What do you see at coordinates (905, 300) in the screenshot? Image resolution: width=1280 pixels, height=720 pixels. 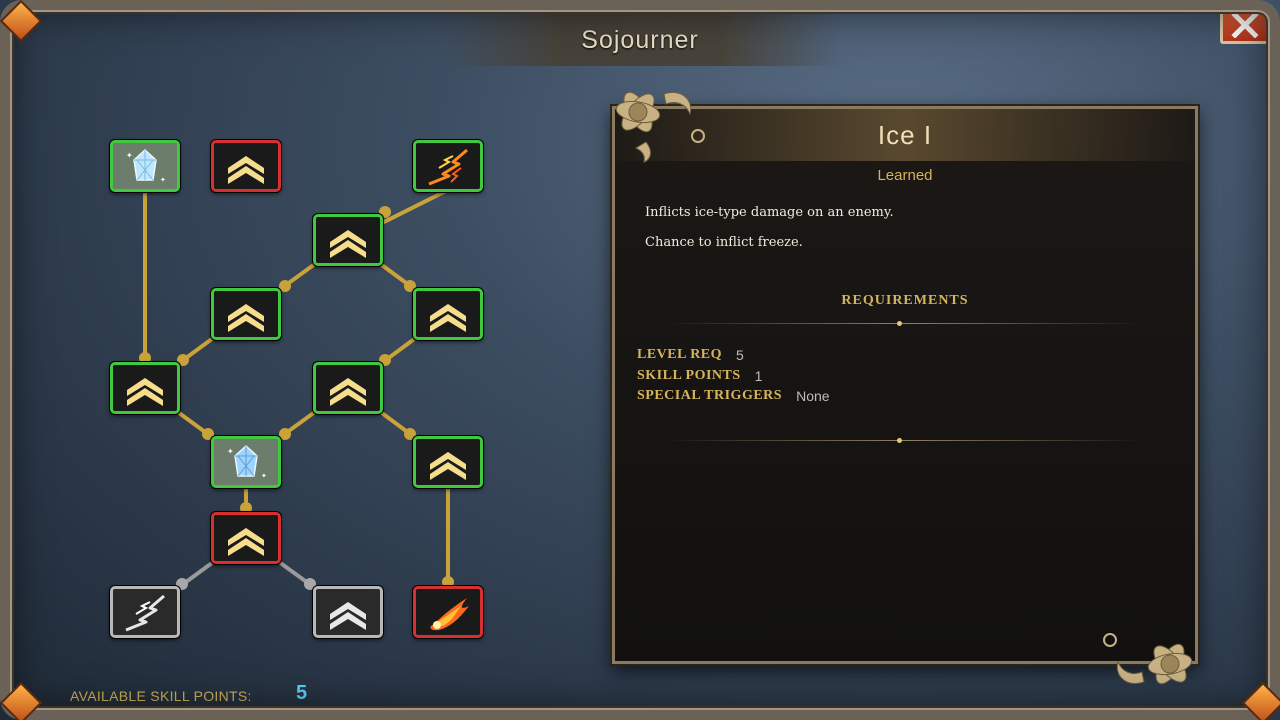 I see `requirements-heading: REQUIREMENTS` at bounding box center [905, 300].